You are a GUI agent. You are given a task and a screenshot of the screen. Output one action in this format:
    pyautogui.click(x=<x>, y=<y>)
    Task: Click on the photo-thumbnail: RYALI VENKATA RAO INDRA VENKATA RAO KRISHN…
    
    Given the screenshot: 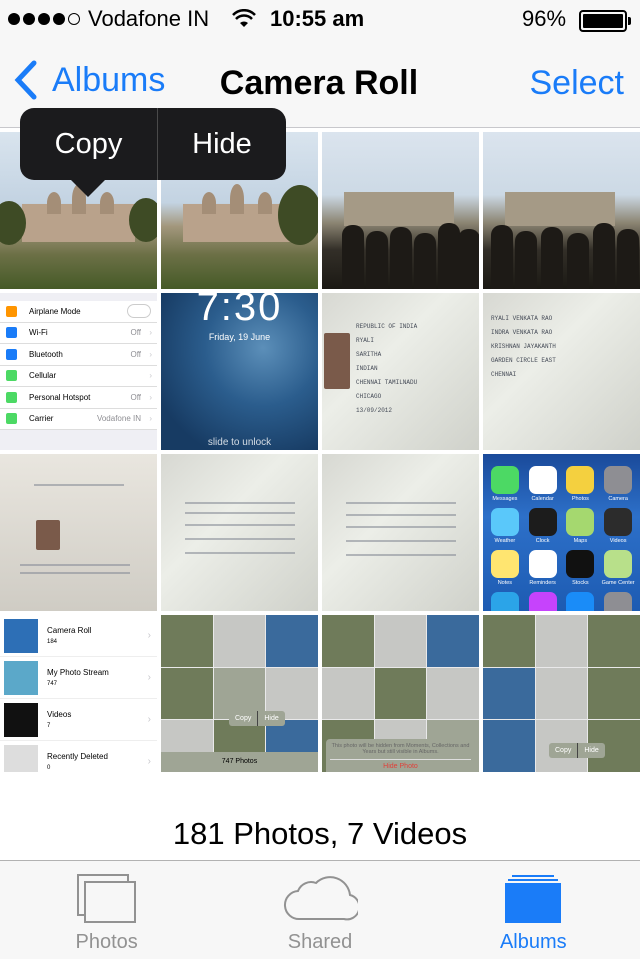 What is the action you would take?
    pyautogui.click(x=561, y=371)
    